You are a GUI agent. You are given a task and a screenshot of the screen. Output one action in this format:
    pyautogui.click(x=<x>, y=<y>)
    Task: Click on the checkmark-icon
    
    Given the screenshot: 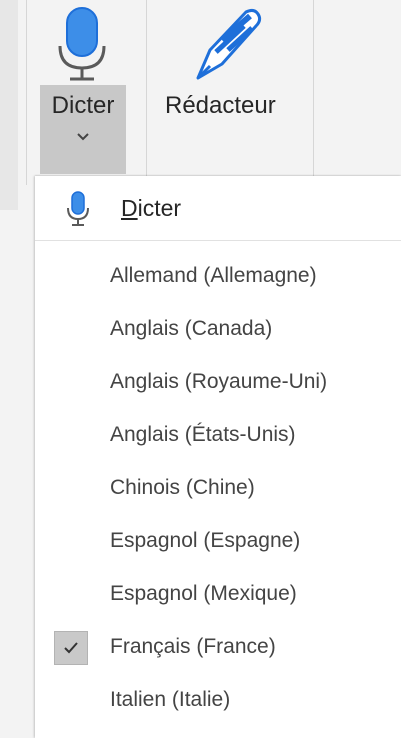 What is the action you would take?
    pyautogui.click(x=71, y=648)
    